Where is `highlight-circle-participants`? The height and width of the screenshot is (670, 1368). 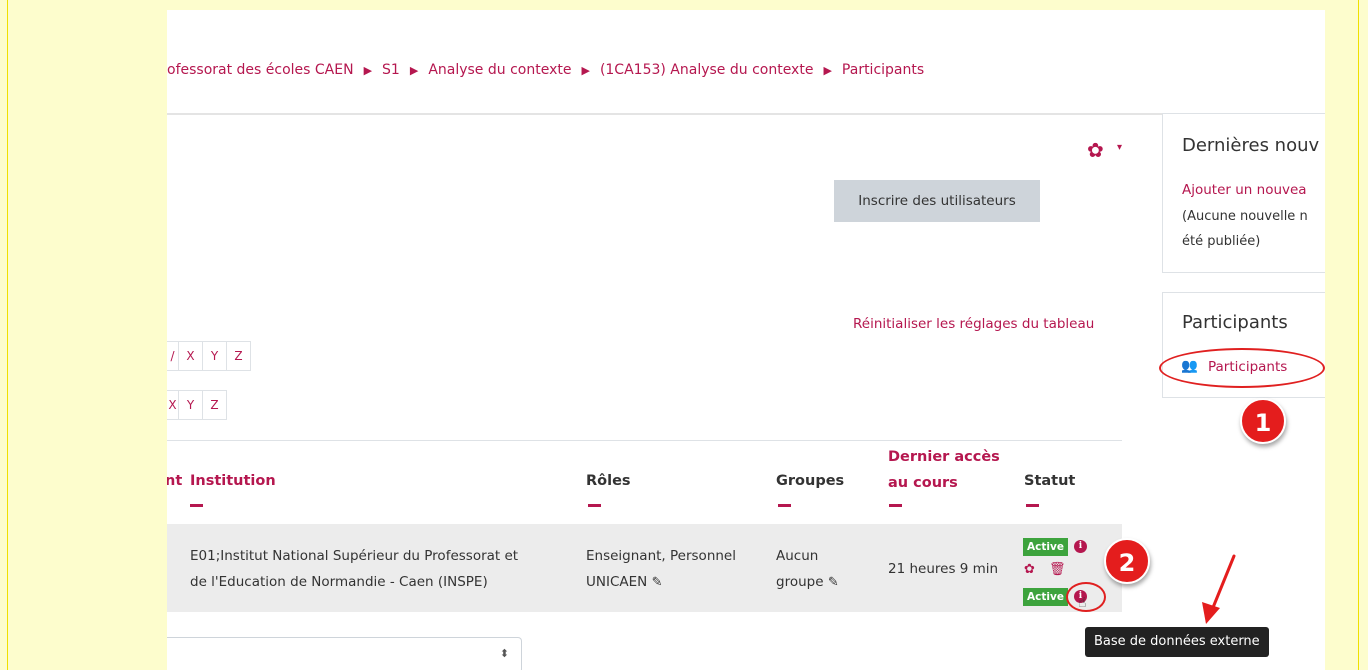 highlight-circle-participants is located at coordinates (1242, 368).